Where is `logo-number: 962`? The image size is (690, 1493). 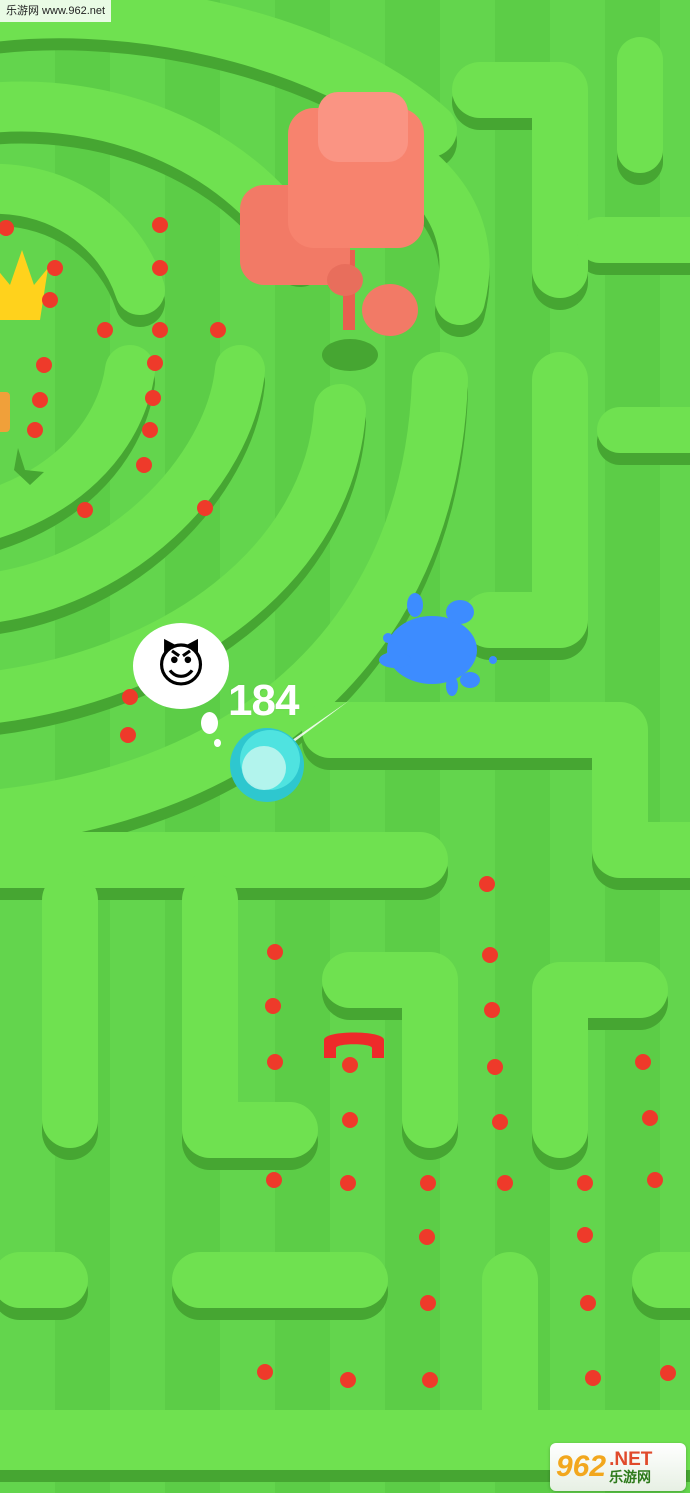
logo-number: 962 is located at coordinates (581, 1466).